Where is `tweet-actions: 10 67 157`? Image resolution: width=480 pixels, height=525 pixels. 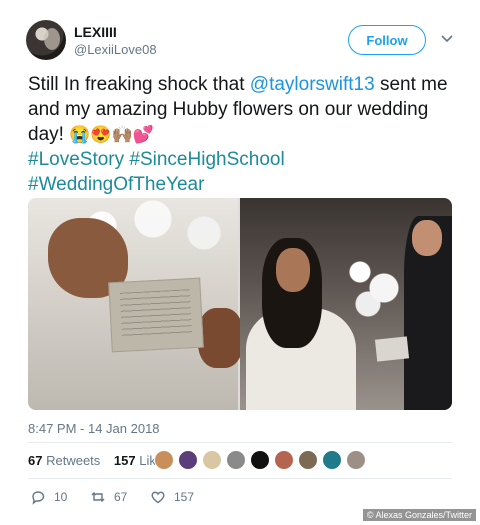
tweet-actions: 10 67 157 is located at coordinates (180, 498).